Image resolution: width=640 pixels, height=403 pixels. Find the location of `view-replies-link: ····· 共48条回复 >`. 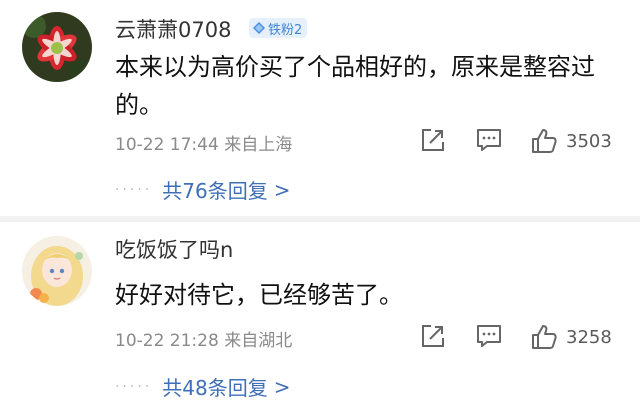

view-replies-link: ····· 共48条回复 > is located at coordinates (202, 386).